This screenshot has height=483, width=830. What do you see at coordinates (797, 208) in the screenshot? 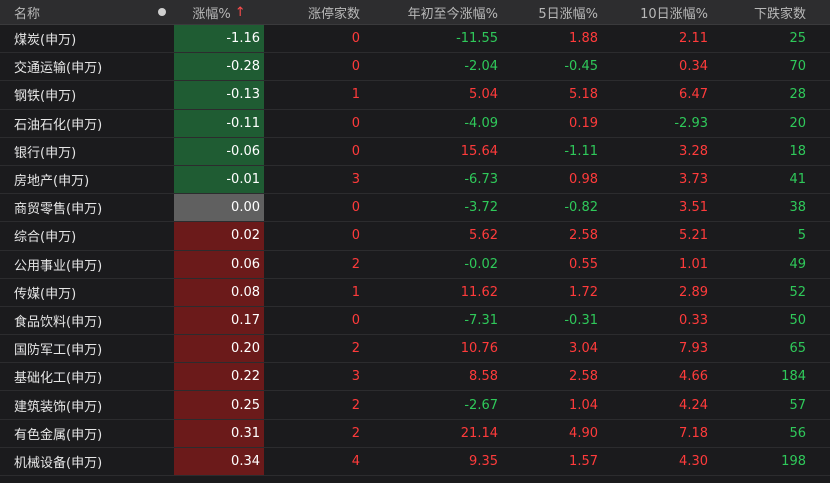
I see `down-count-cell: 38` at bounding box center [797, 208].